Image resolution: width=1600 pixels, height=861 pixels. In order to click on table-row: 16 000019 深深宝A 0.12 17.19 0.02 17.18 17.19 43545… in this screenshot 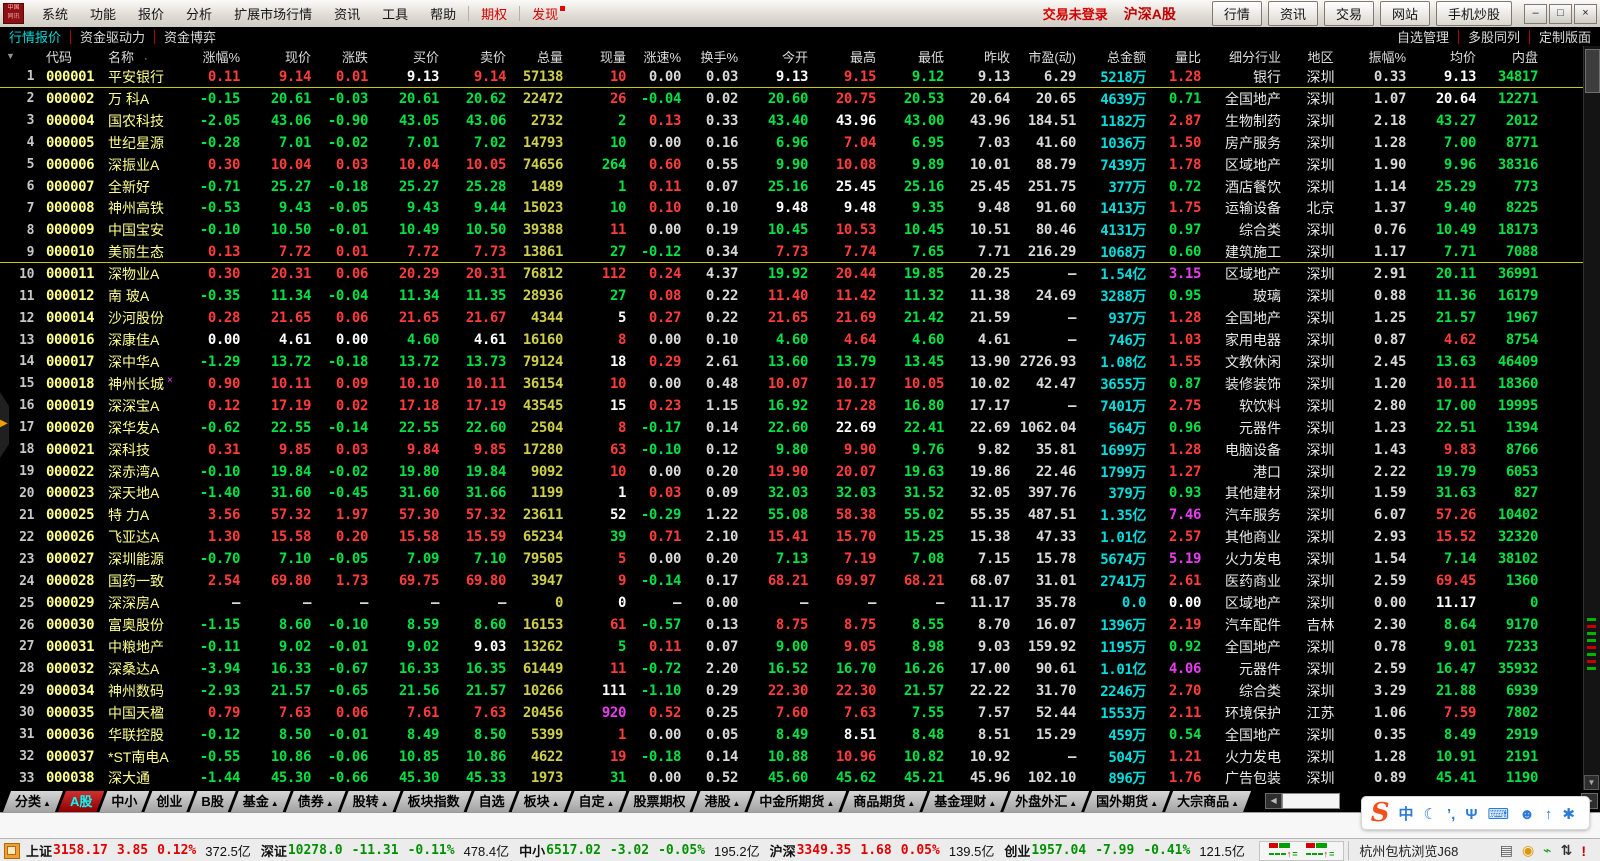, I will do `click(792, 406)`.